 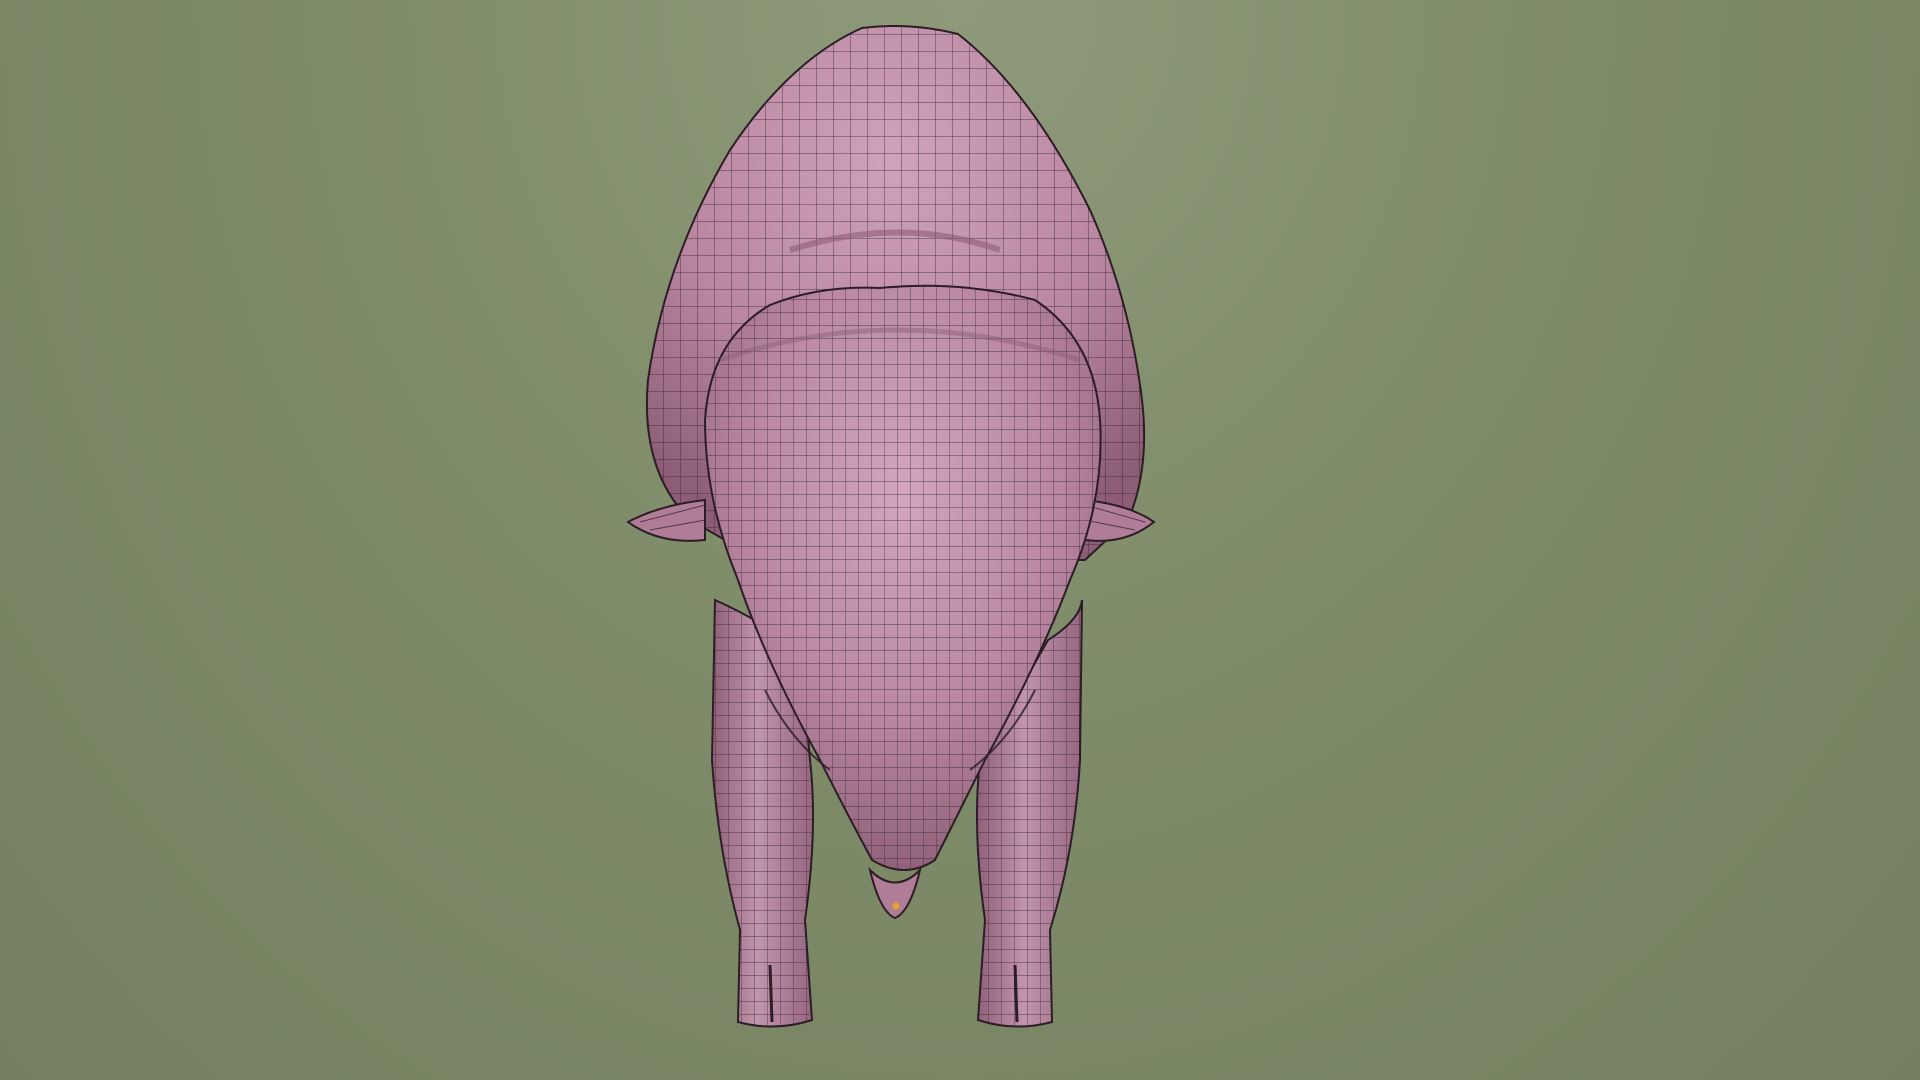 I want to click on bison-chin, so click(x=895, y=893).